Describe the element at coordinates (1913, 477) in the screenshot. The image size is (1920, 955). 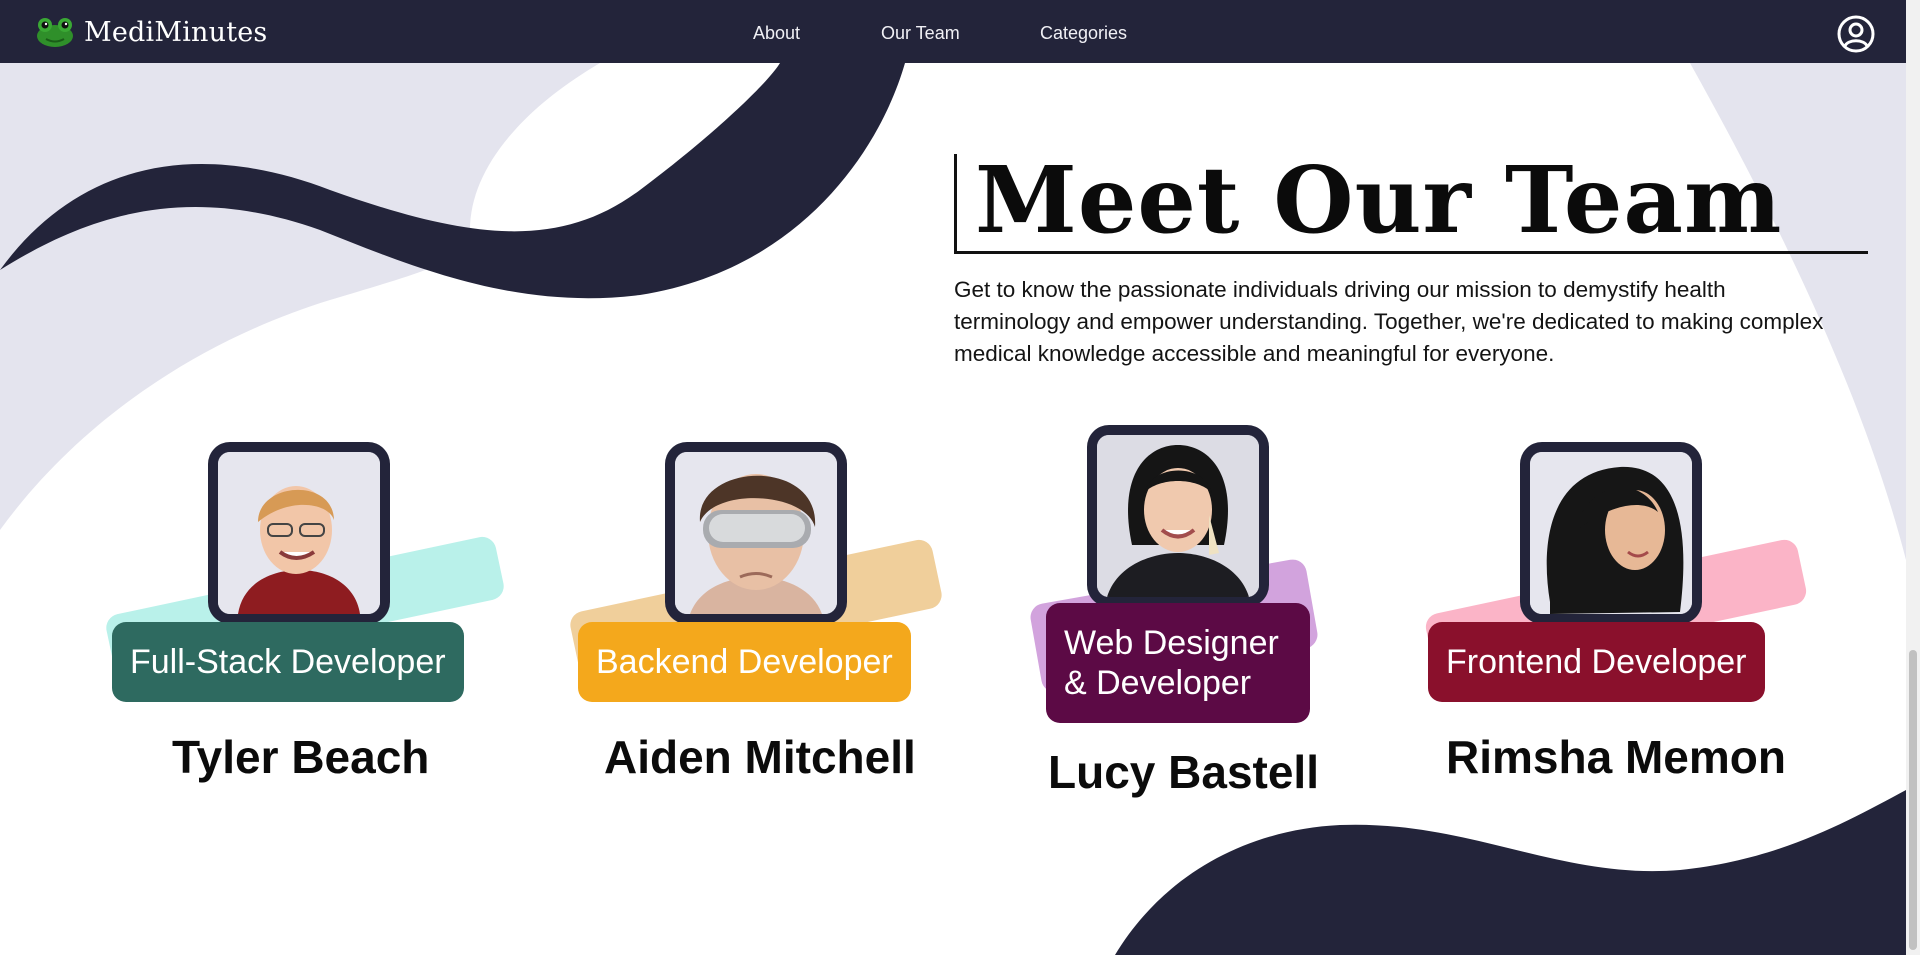
I see `page-scrollbar` at that location.